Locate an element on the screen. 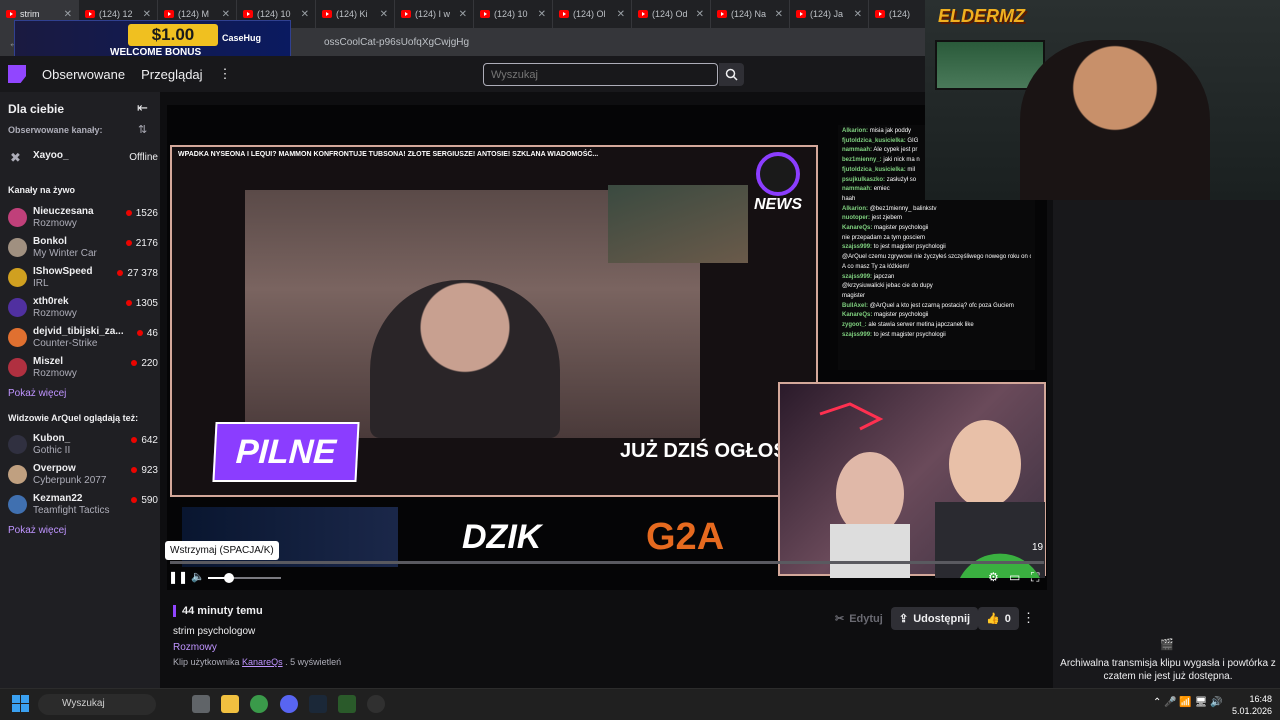 The image size is (1280, 720). sort-icon: ⇅ is located at coordinates (142, 129).